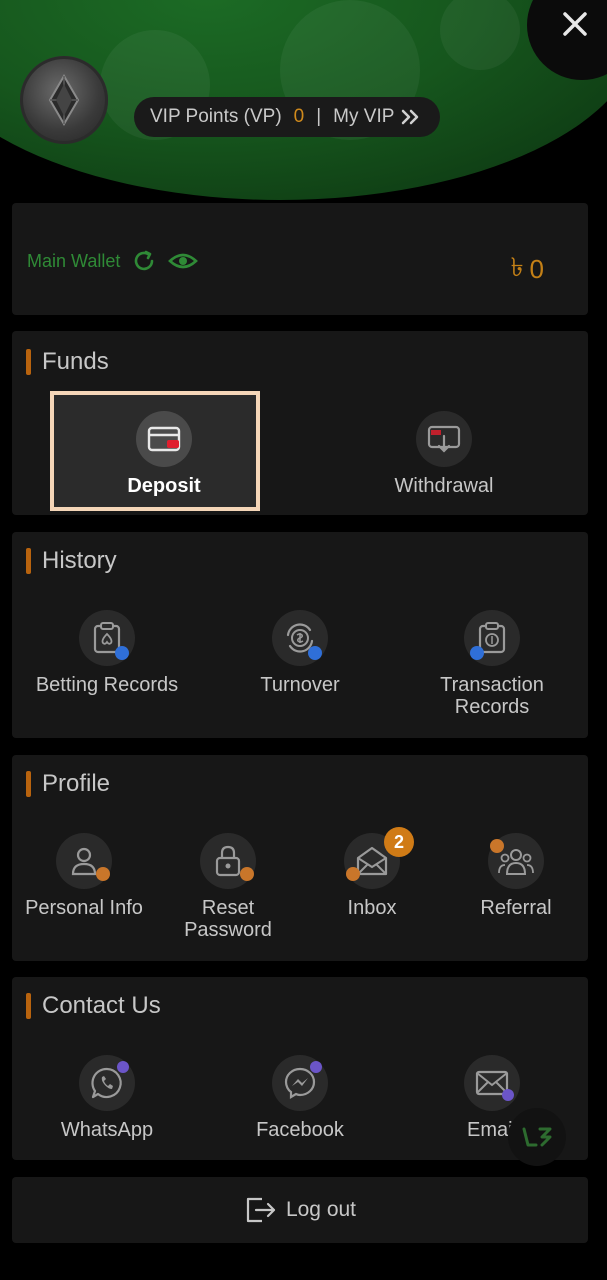 This screenshot has width=607, height=1280. I want to click on contact-panel: Contact Us WhatsApp Facebook Email, so click(300, 1068).